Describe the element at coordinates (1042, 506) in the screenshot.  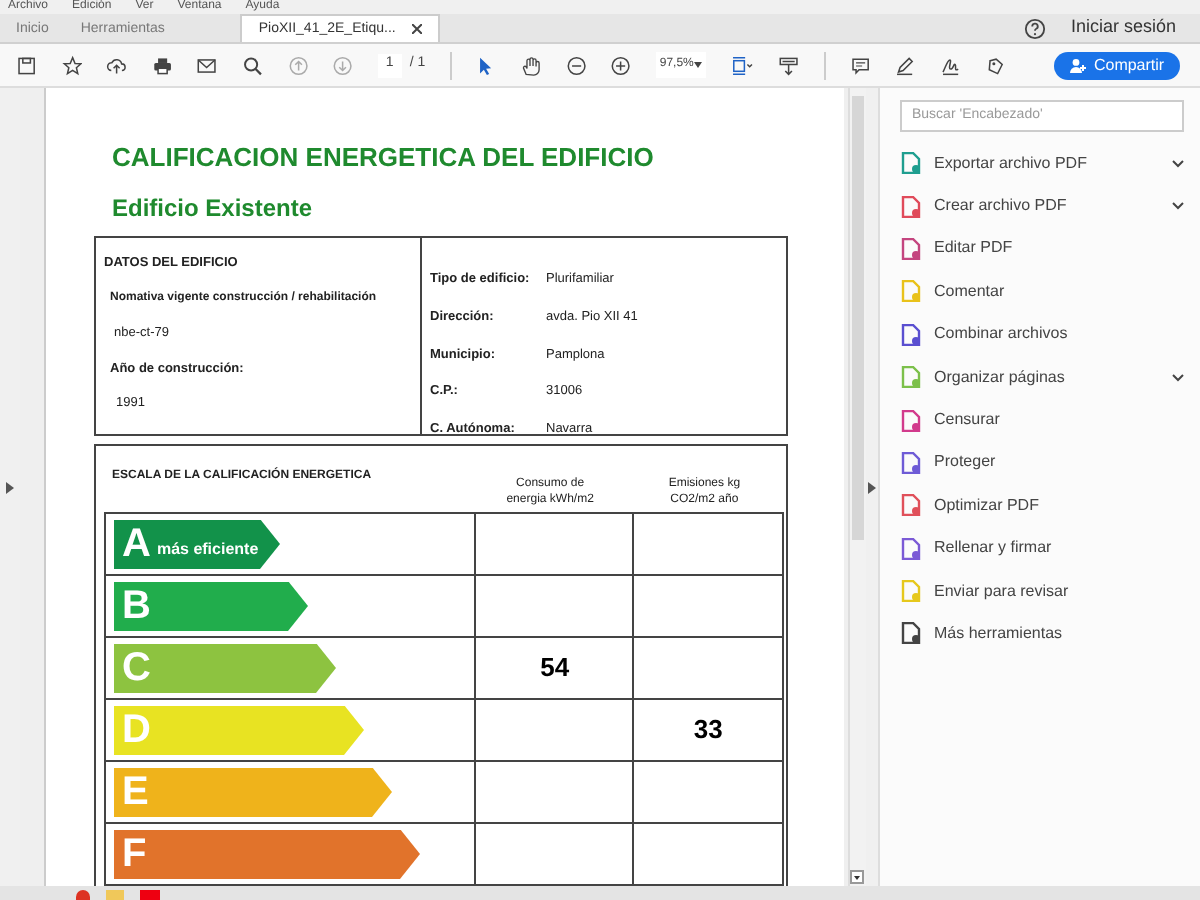
I see `tool-item: Optimizar PDF` at that location.